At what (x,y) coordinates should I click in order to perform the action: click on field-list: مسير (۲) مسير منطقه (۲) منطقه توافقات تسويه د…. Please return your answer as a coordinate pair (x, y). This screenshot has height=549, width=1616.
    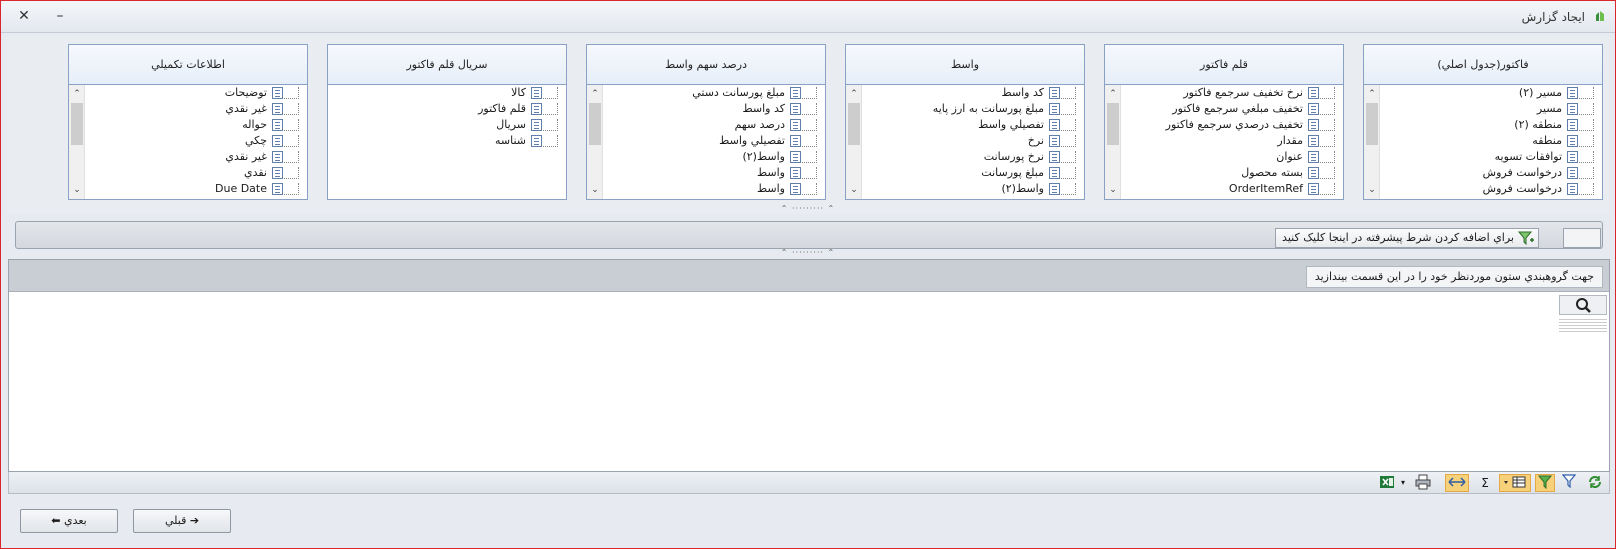
    Looking at the image, I should click on (1483, 142).